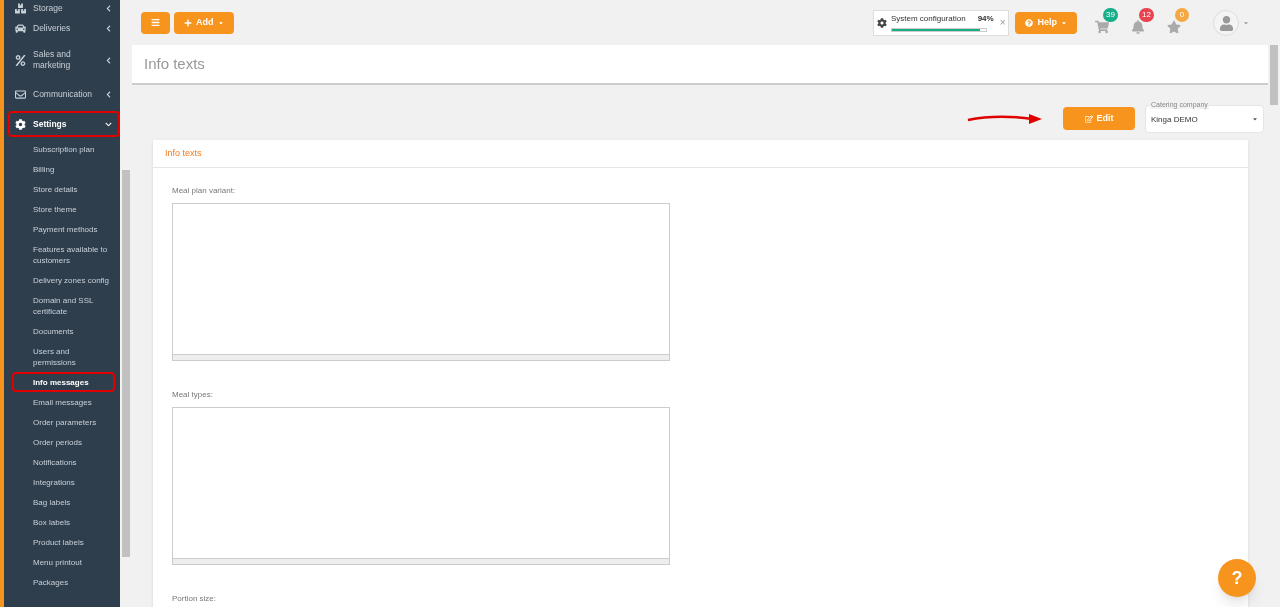  I want to click on configuration-label: System configuration, so click(928, 19).